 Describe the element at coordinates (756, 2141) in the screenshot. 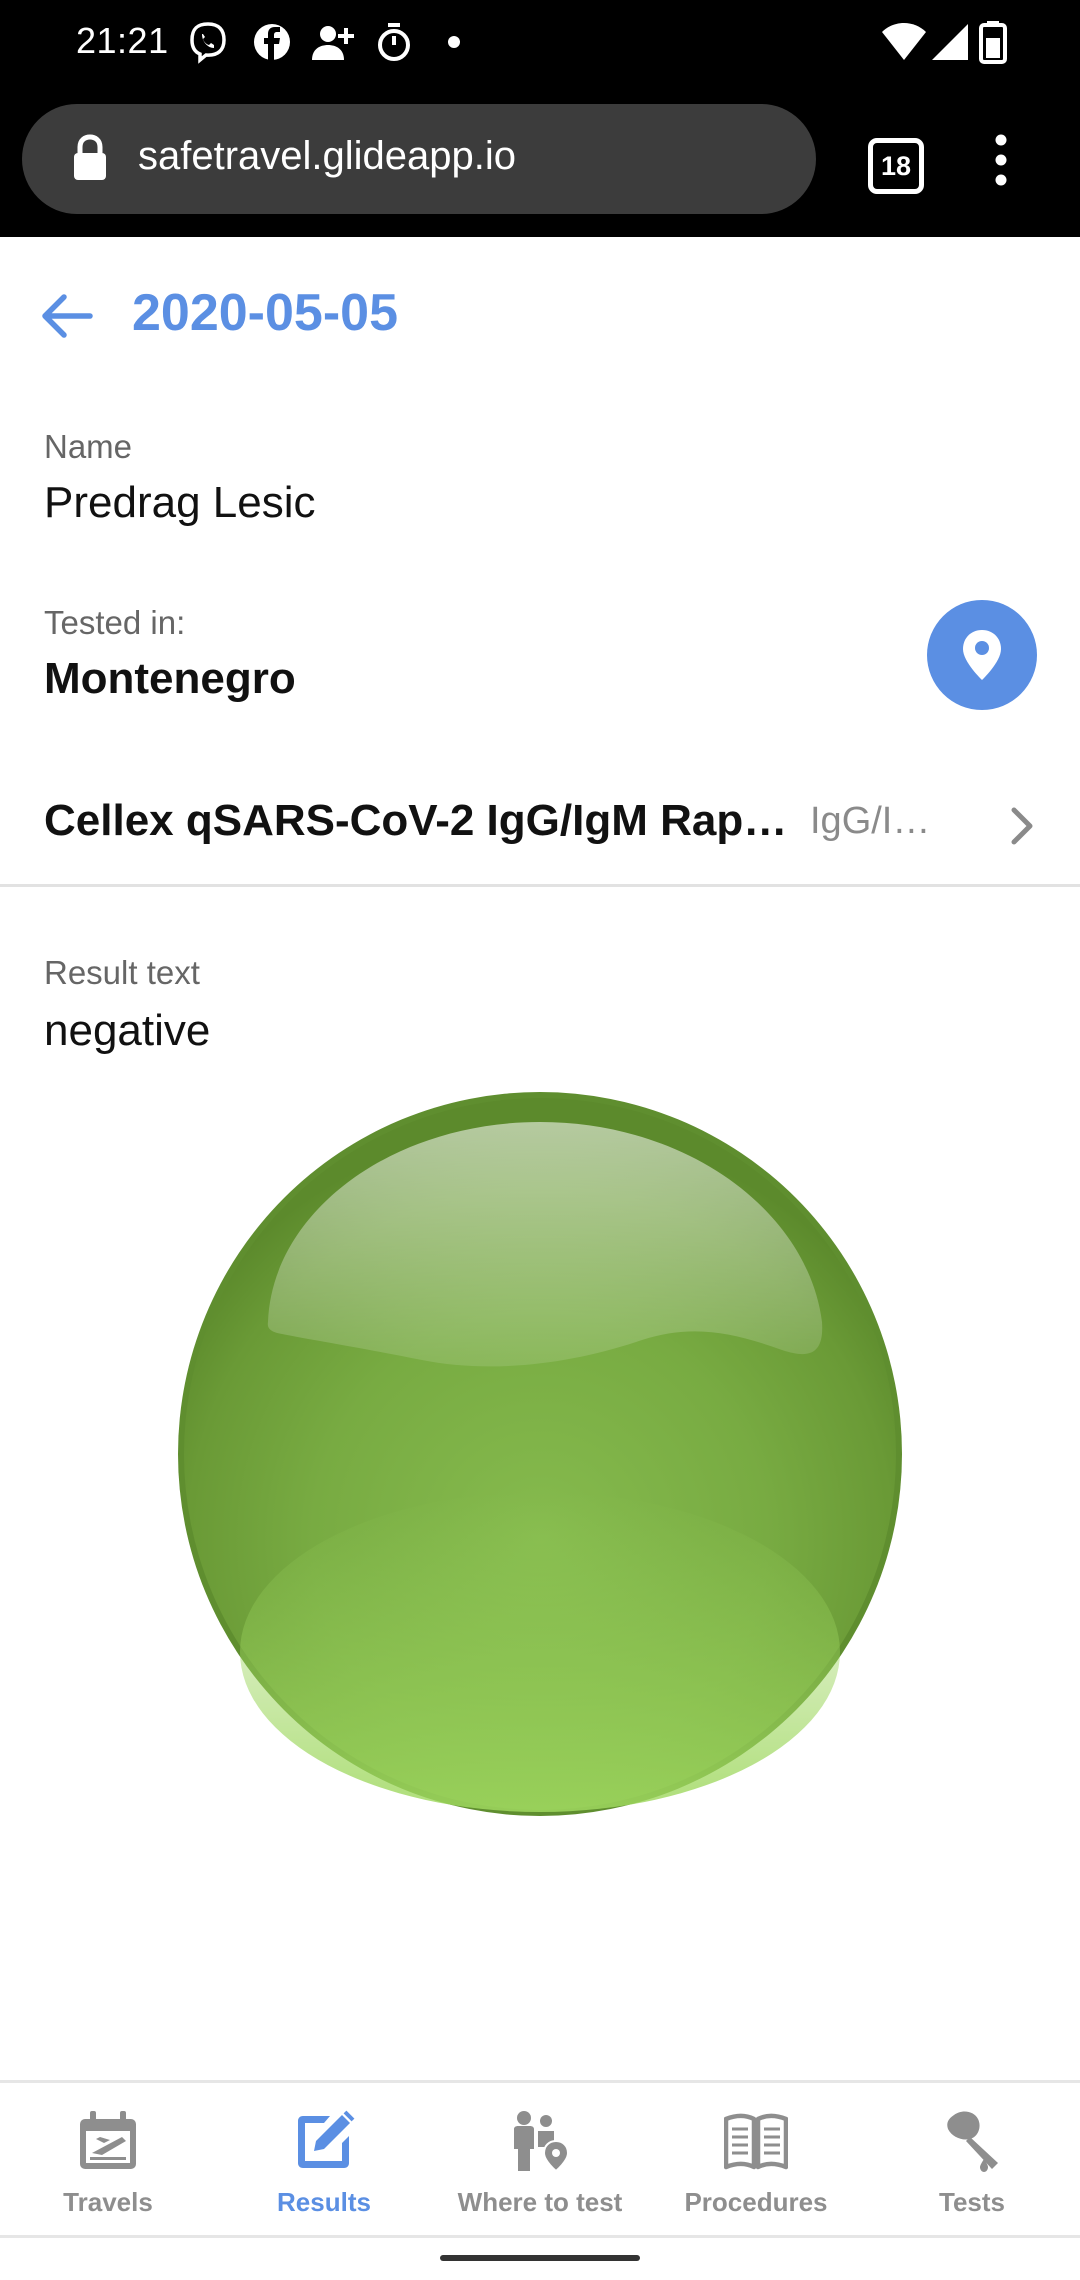

I see `open-book-icon` at that location.